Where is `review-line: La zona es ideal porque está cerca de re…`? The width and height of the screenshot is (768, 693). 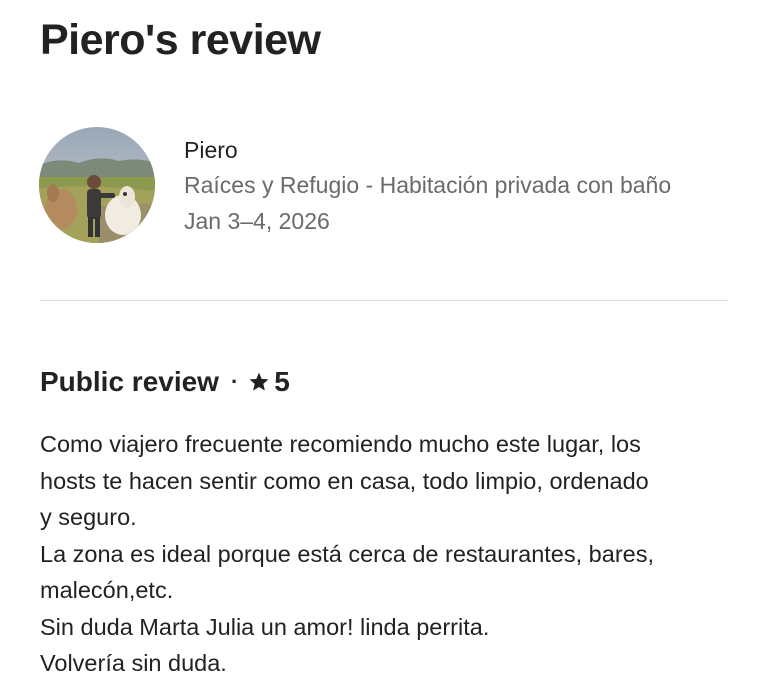
review-line: La zona es ideal porque está cerca de re… is located at coordinates (347, 553).